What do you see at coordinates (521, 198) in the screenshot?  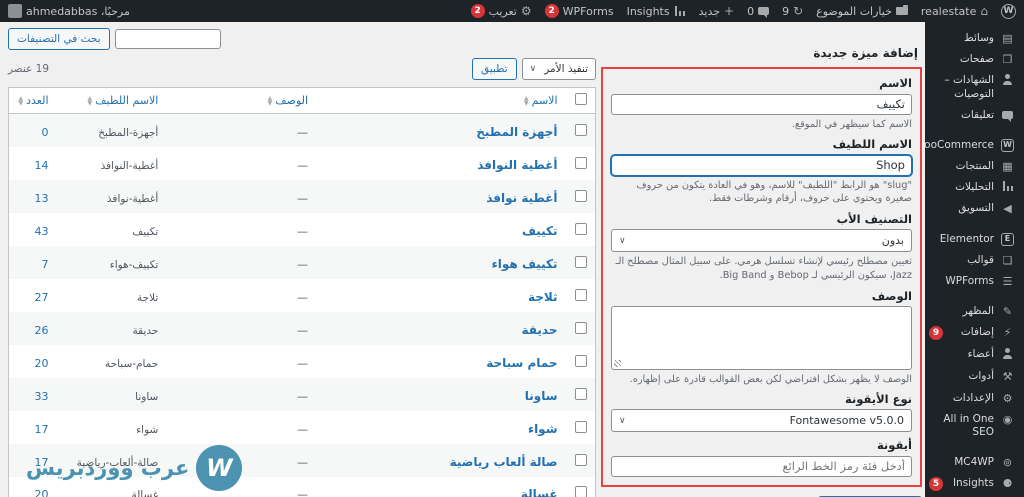 I see `term-name-link: أغطية نوافذ` at bounding box center [521, 198].